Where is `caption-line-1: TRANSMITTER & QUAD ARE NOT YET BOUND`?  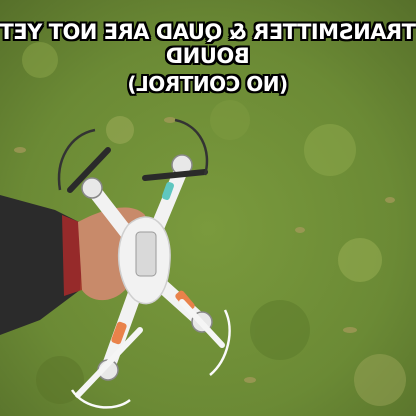 caption-line-1: TRANSMITTER & QUAD ARE NOT YET BOUND is located at coordinates (208, 44).